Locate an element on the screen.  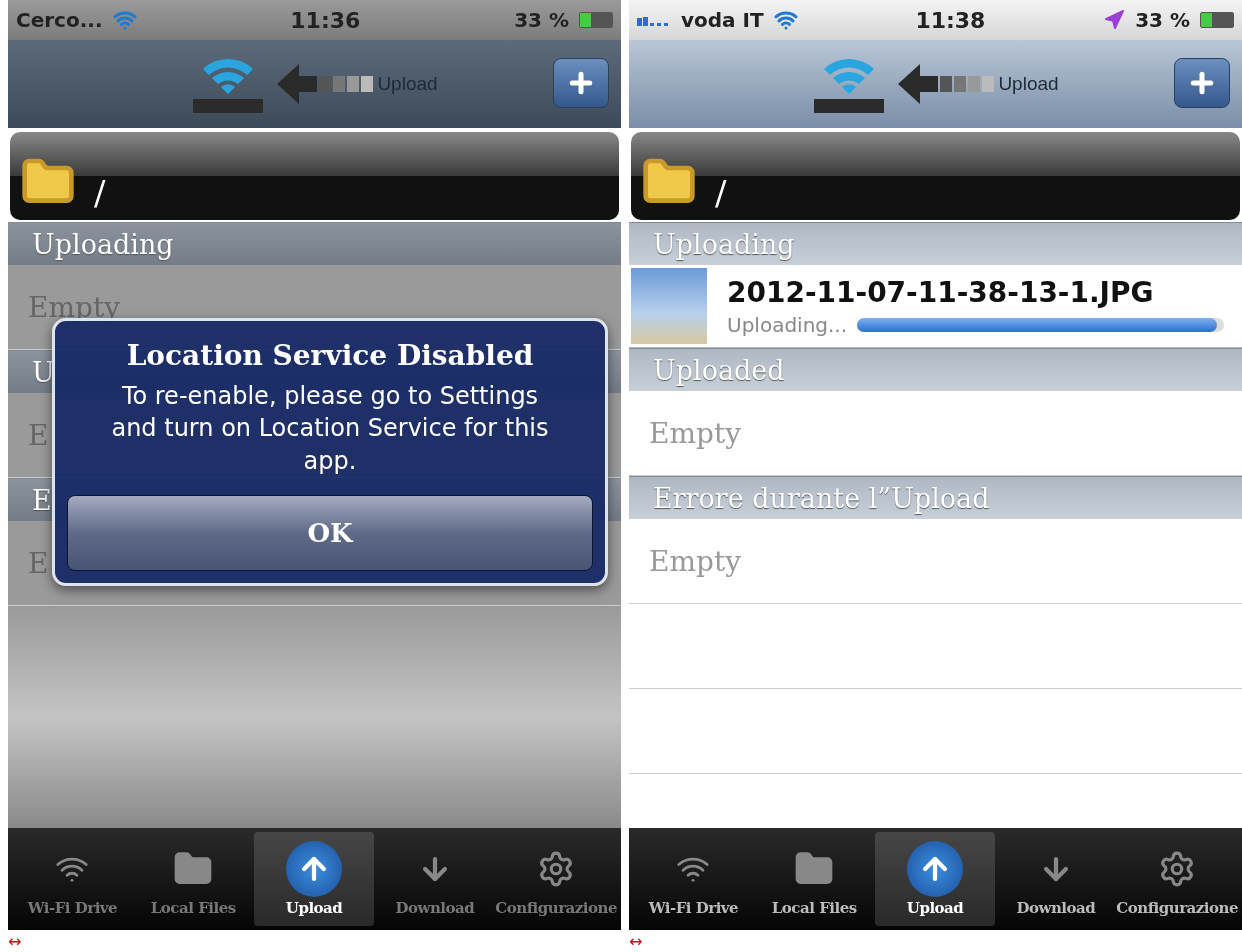
ok-button: OK is located at coordinates (330, 533).